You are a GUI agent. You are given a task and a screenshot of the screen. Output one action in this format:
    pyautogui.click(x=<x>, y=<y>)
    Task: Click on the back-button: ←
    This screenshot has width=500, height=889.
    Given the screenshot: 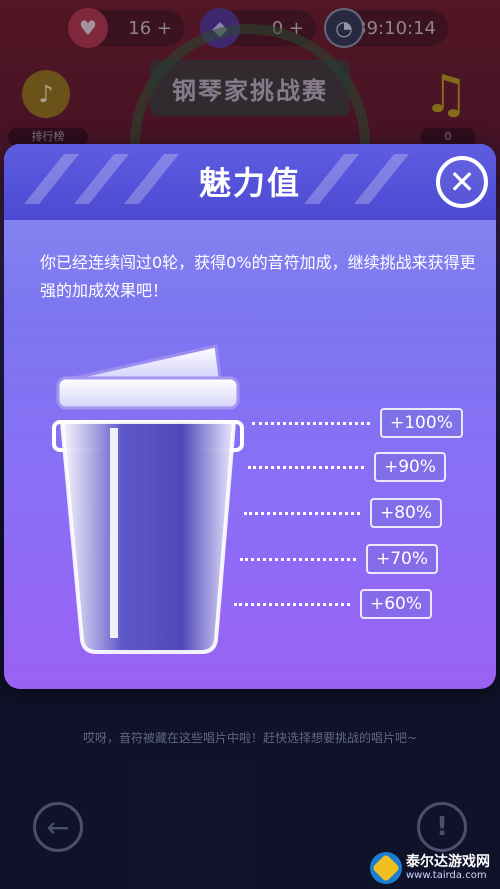 What is the action you would take?
    pyautogui.click(x=58, y=827)
    